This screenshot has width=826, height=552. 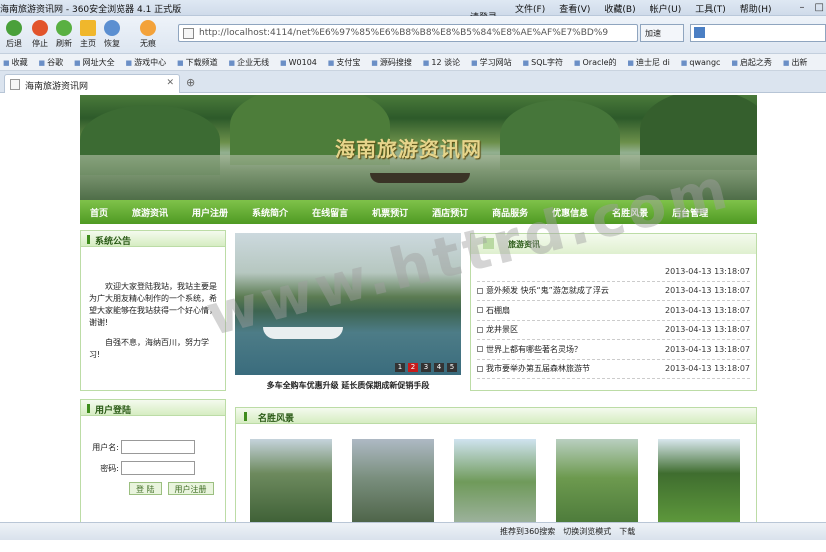 I want to click on slide-page: 1, so click(x=400, y=367).